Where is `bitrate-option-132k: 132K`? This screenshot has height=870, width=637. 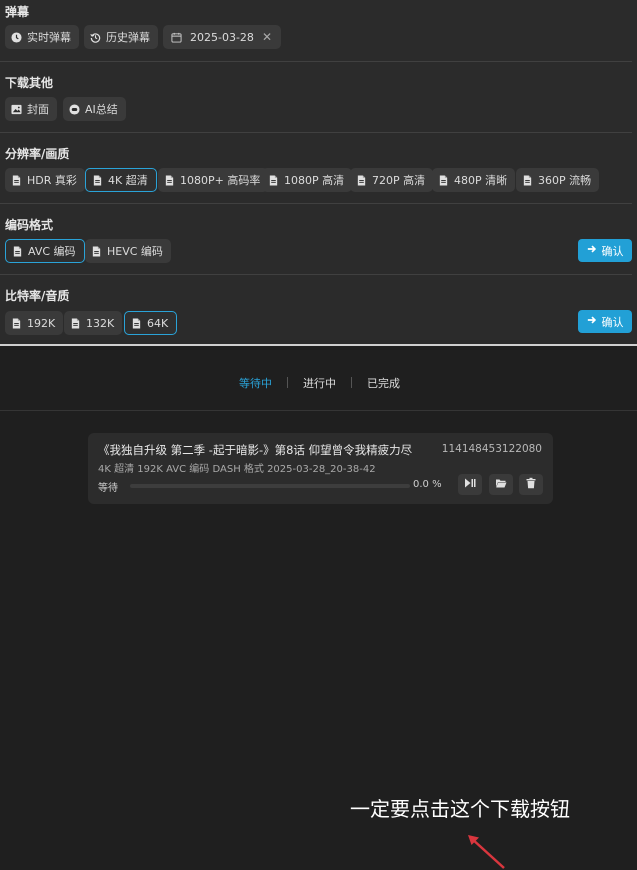
bitrate-option-132k: 132K is located at coordinates (93, 323).